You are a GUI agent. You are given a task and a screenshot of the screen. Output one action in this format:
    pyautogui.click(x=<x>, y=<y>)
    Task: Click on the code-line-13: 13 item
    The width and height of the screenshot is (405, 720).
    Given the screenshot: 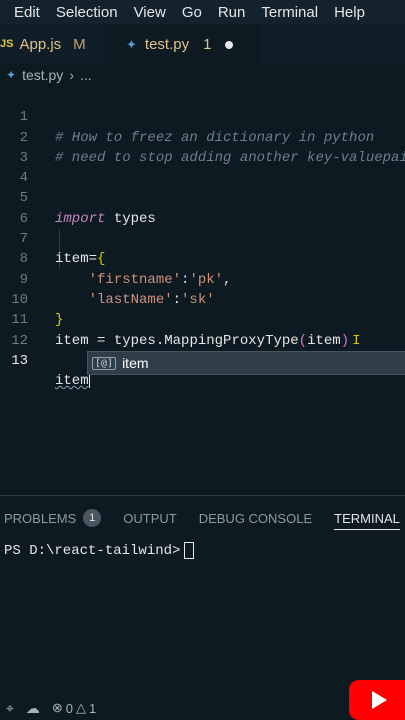 What is the action you would take?
    pyautogui.click(x=202, y=360)
    